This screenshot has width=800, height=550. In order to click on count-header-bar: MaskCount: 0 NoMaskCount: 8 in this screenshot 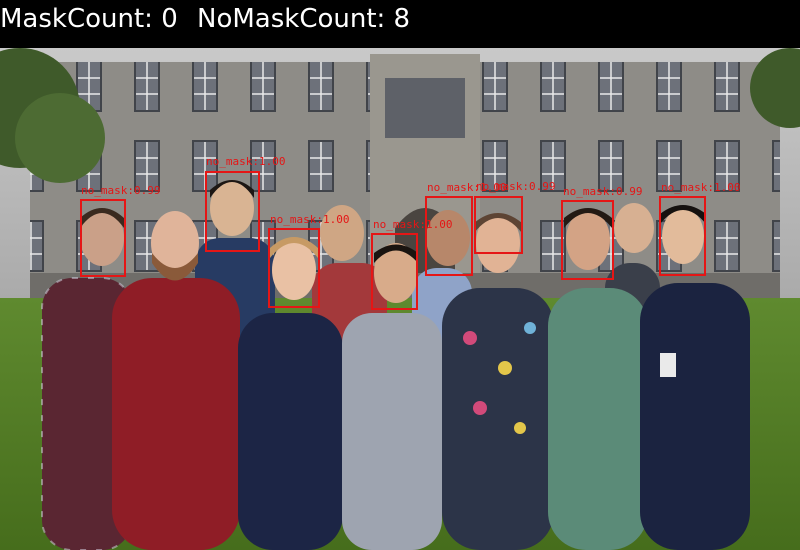, I will do `click(400, 24)`.